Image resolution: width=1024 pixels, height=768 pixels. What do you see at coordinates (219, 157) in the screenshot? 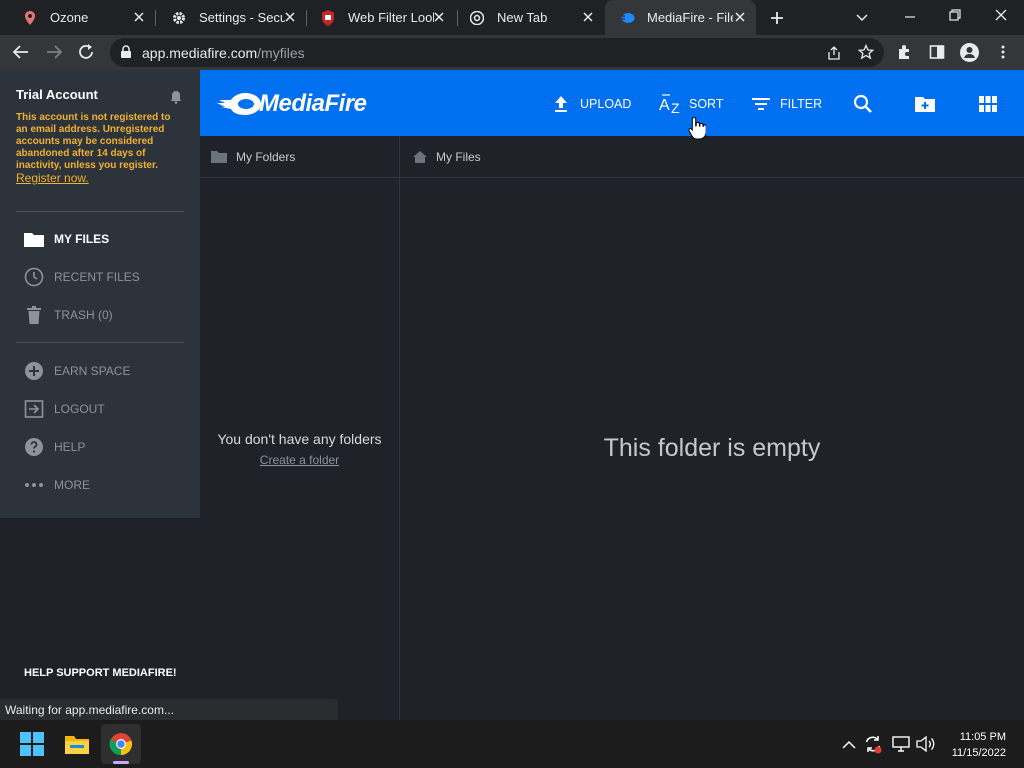
I see `folder-icon` at bounding box center [219, 157].